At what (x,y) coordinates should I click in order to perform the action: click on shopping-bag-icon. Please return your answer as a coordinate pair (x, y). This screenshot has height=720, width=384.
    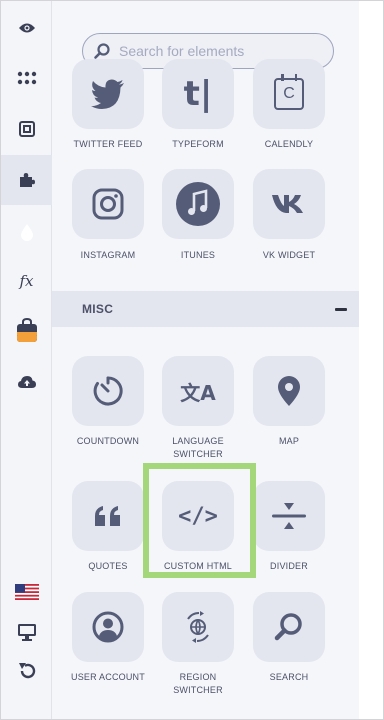
    Looking at the image, I should click on (26, 329).